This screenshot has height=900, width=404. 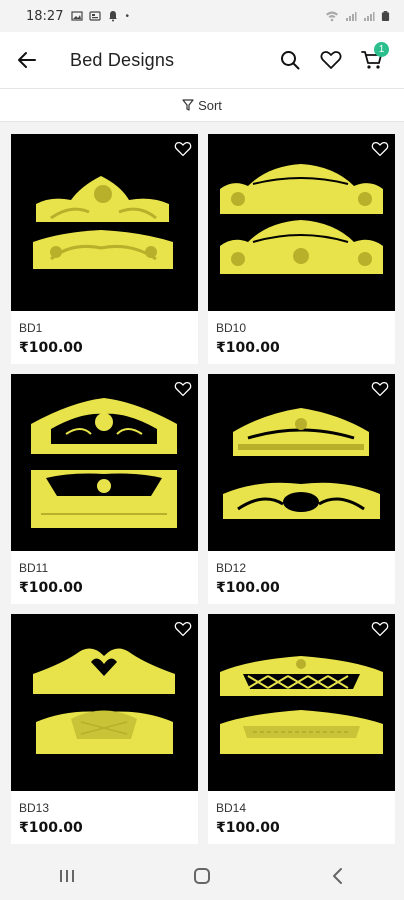 I want to click on cart-button: 1, so click(x=371, y=60).